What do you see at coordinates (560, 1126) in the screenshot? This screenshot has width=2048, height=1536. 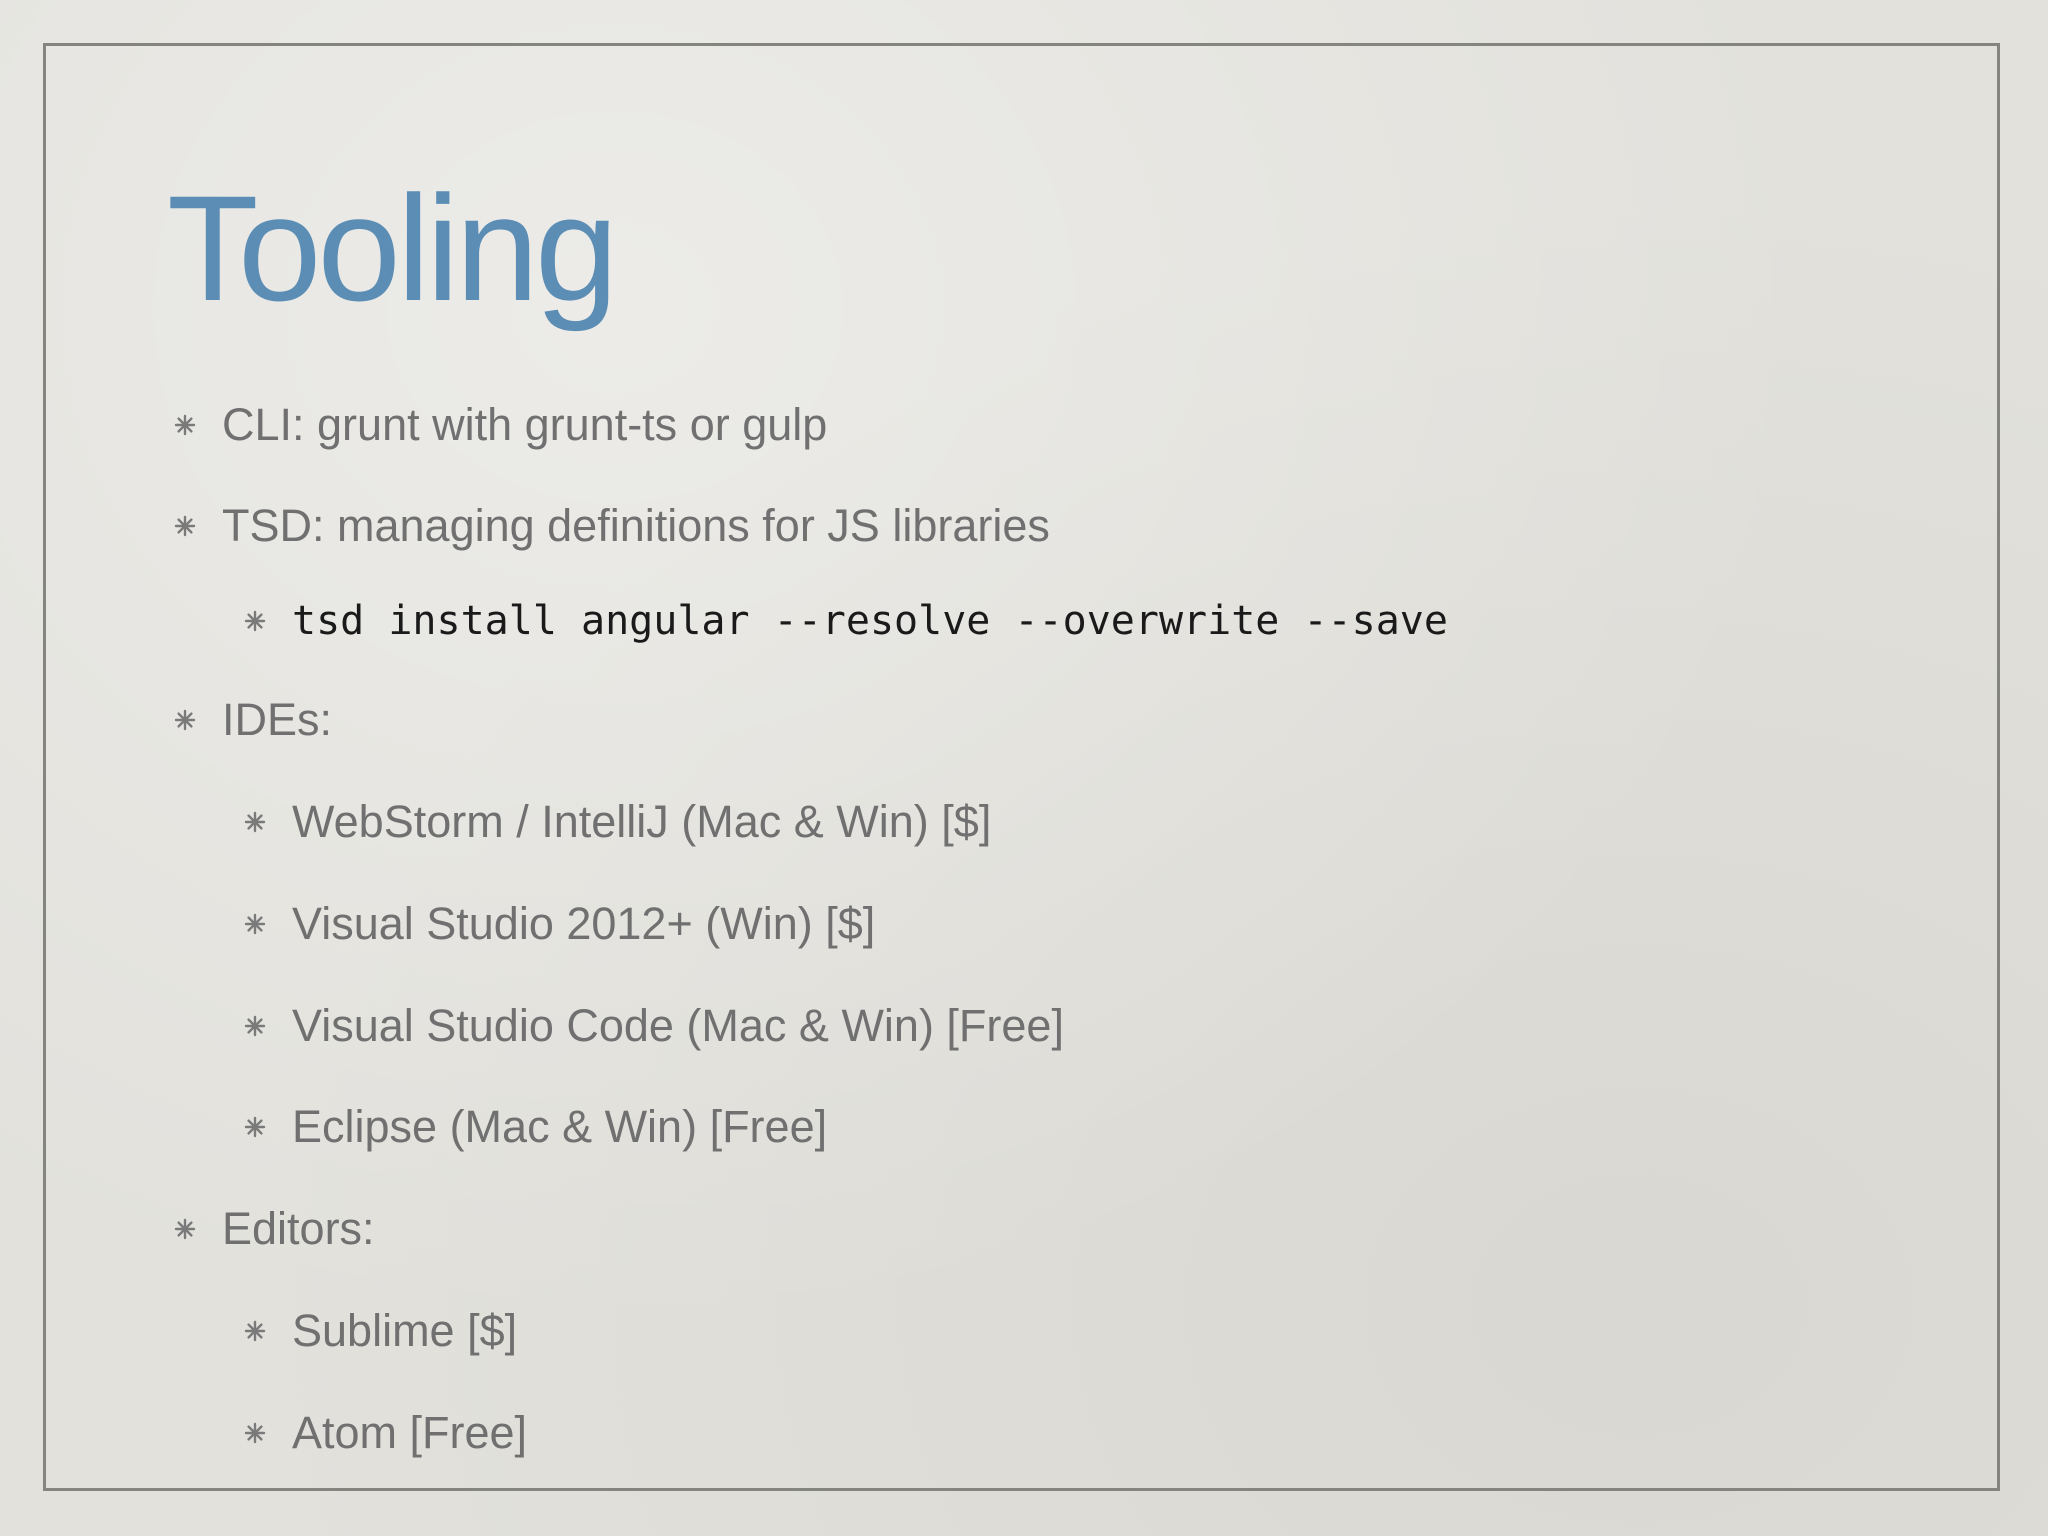 I see `bullet-text: Eclipse (Mac & Win) [Free]` at bounding box center [560, 1126].